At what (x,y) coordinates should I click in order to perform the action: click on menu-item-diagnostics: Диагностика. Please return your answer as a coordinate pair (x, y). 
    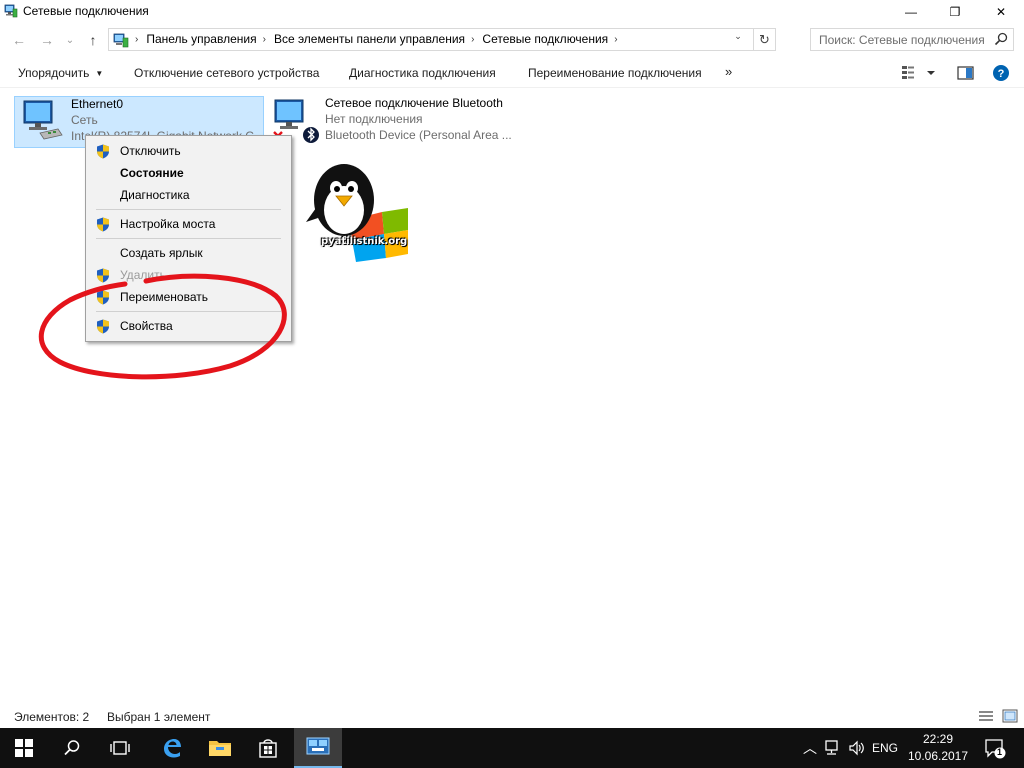
    Looking at the image, I should click on (188, 195).